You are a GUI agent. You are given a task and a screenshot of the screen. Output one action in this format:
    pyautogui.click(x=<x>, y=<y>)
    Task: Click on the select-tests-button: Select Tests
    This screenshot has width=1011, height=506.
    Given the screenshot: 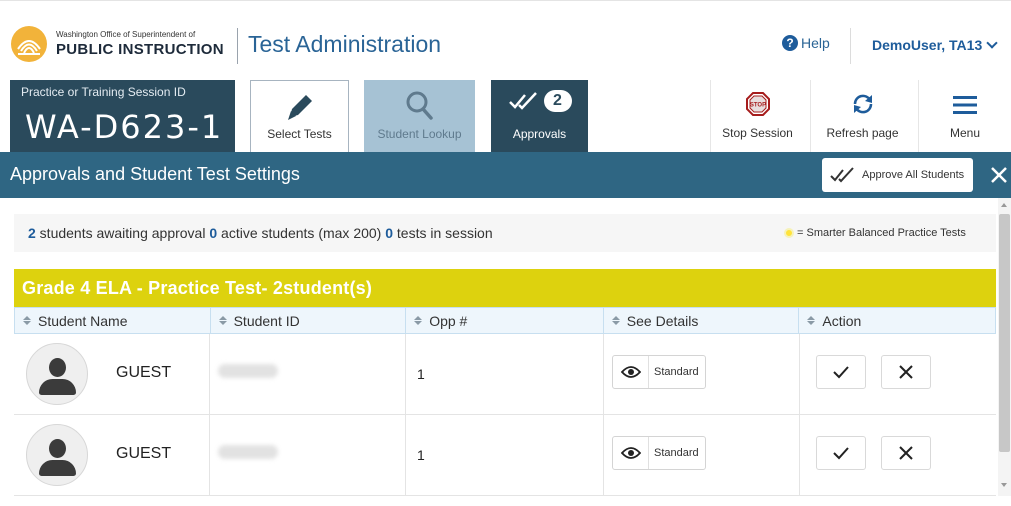 What is the action you would take?
    pyautogui.click(x=299, y=116)
    